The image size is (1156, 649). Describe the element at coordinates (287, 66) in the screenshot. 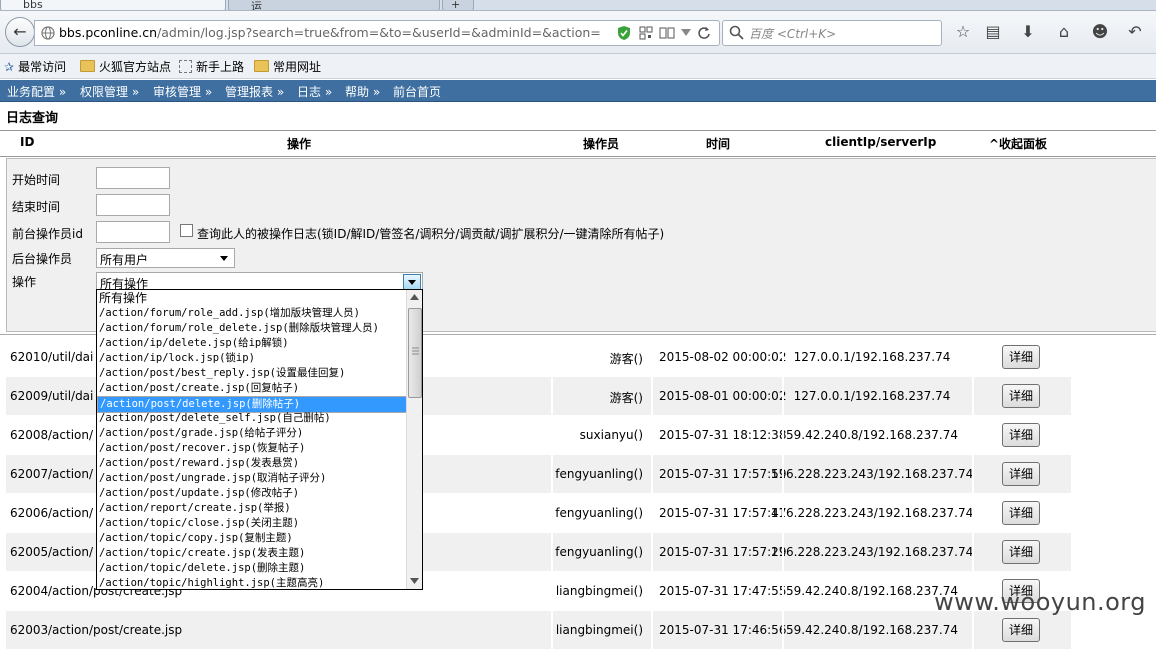

I see `bookmark-common-sites: 常用网址` at that location.